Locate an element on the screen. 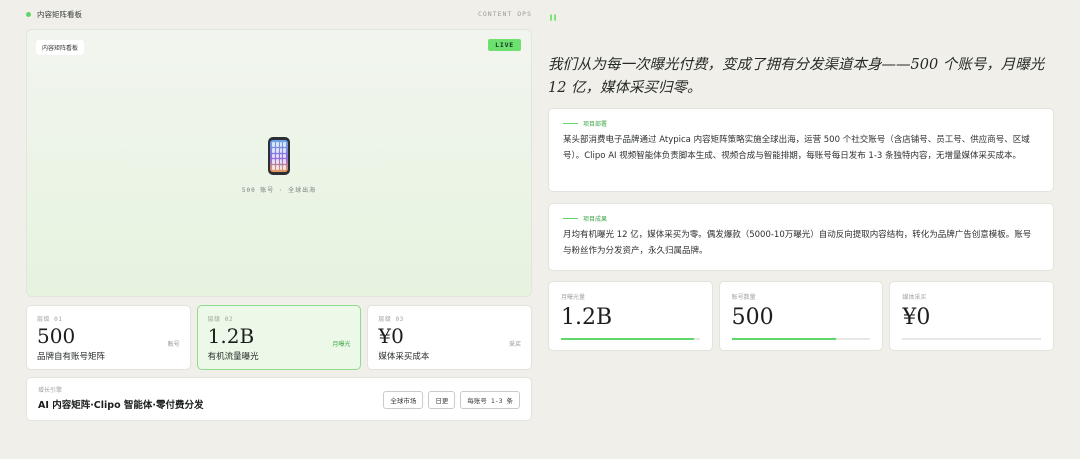  layer-value: ¥0 is located at coordinates (391, 336).